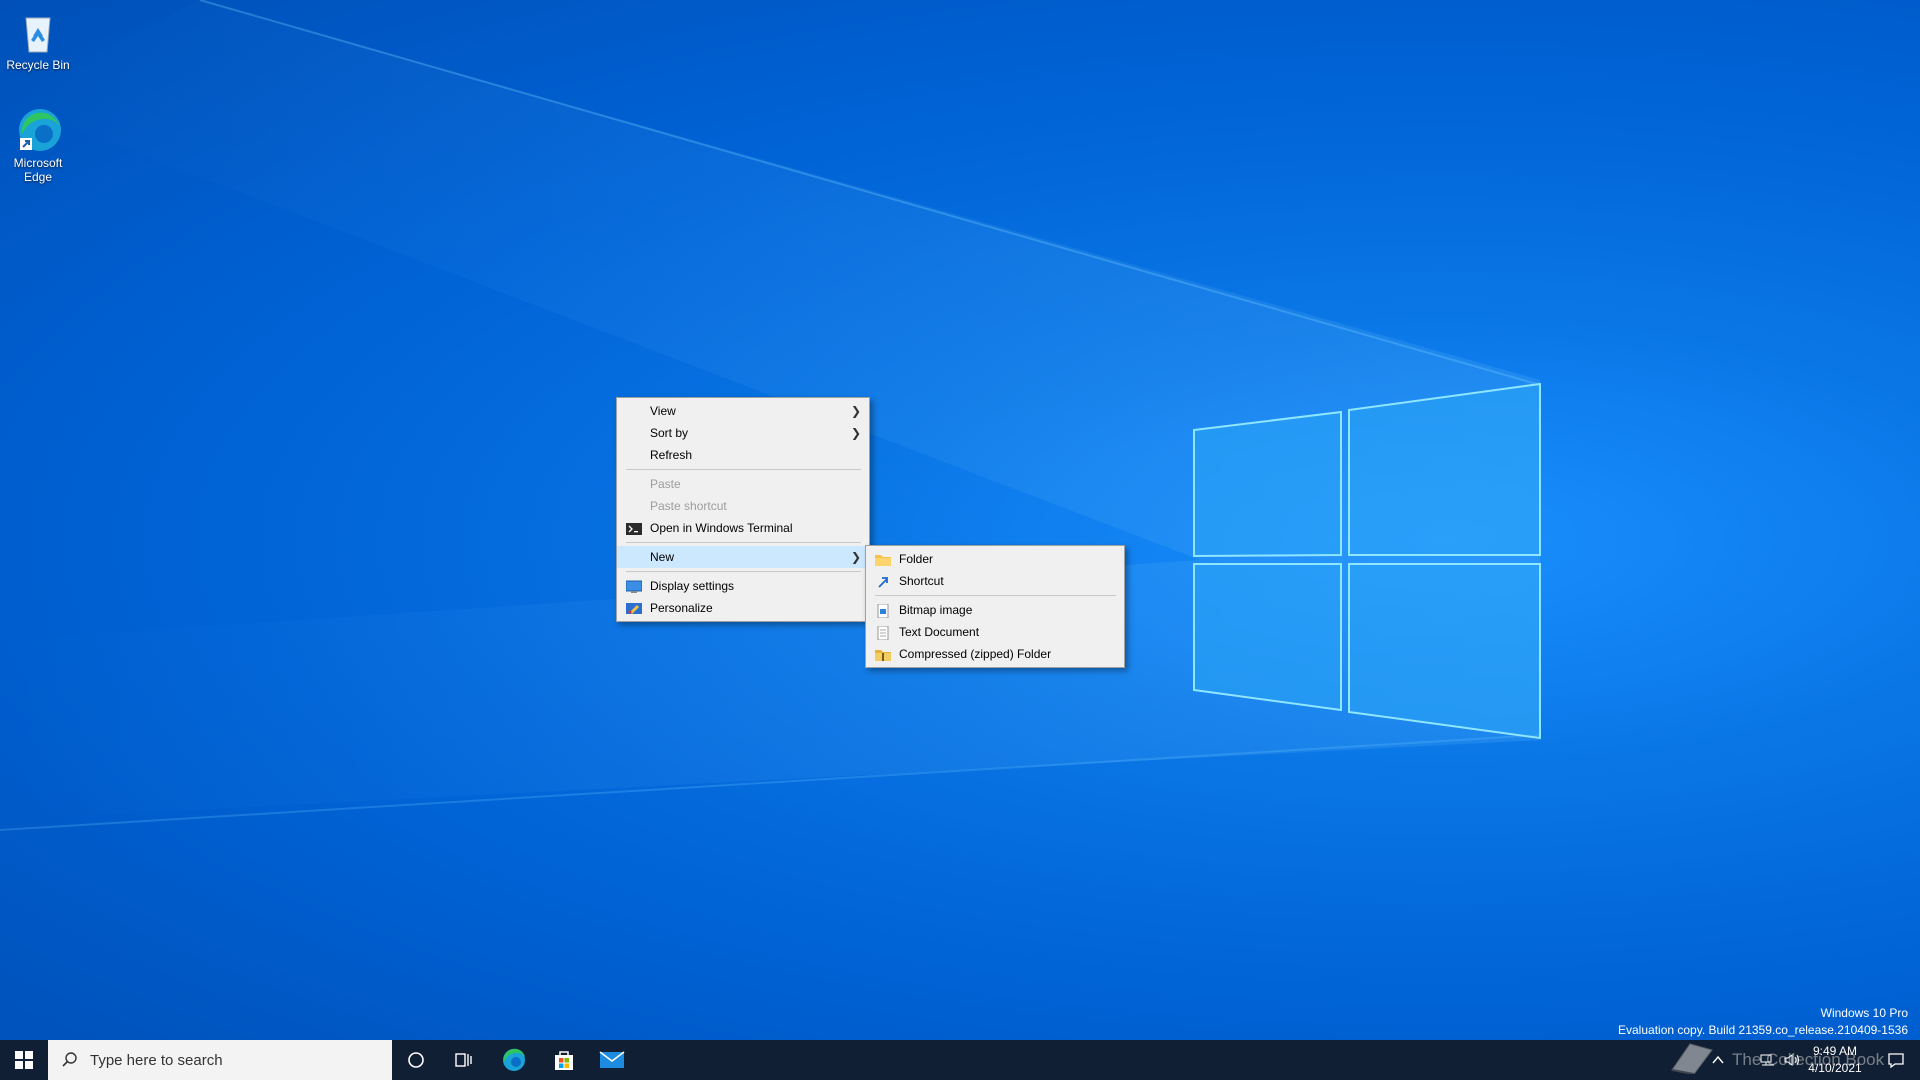  I want to click on menu-item-label: Sort by, so click(669, 433).